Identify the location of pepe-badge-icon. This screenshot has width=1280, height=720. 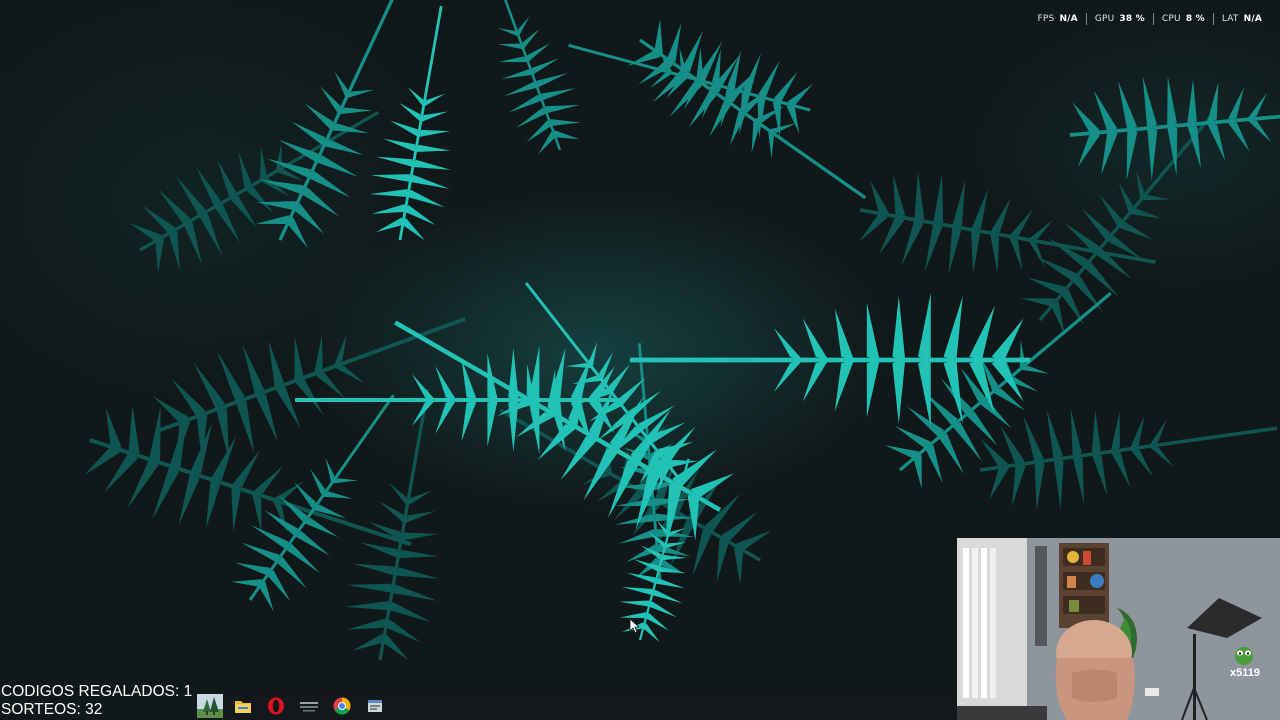
(1244, 656).